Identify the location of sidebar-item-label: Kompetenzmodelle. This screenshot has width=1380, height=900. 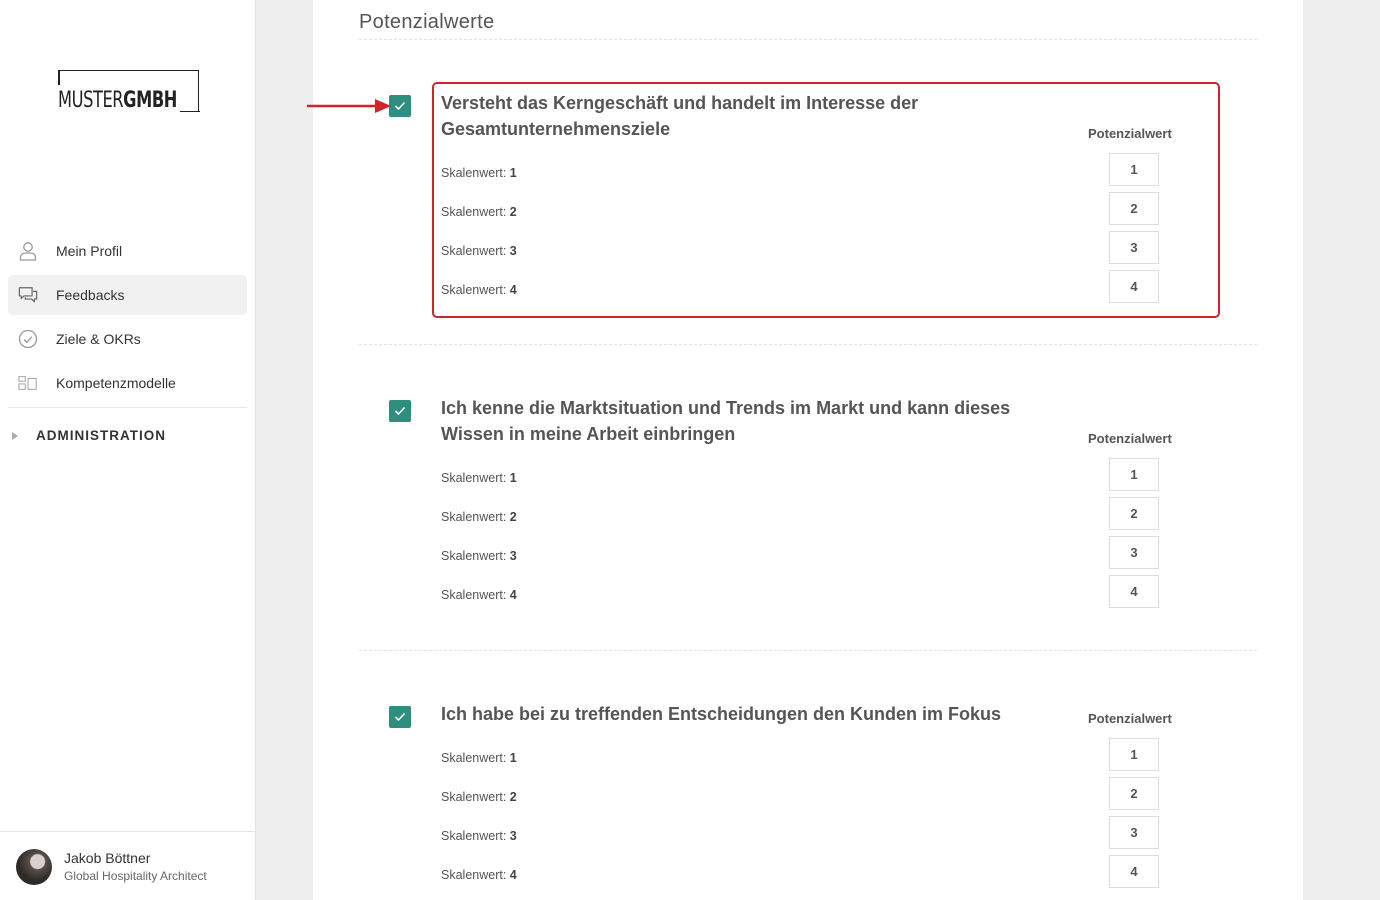
(116, 383).